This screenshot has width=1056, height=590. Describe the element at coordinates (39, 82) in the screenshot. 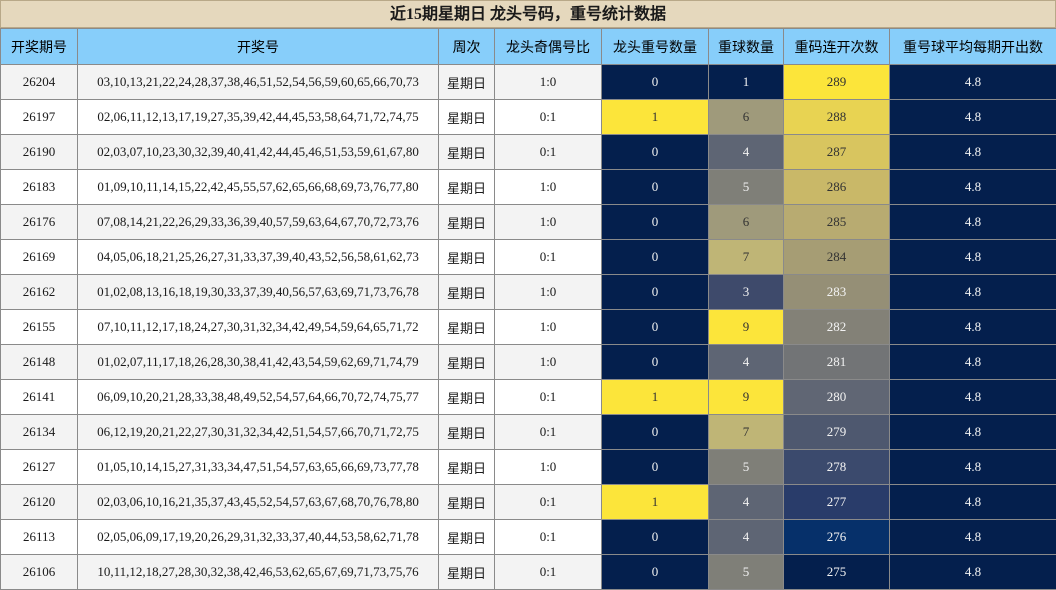

I see `cell-period: 26204` at that location.